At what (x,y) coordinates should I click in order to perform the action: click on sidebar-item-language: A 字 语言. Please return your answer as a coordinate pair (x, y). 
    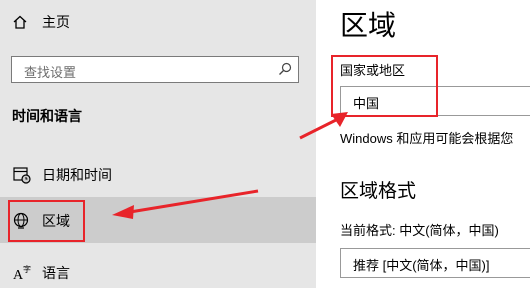
    Looking at the image, I should click on (158, 272).